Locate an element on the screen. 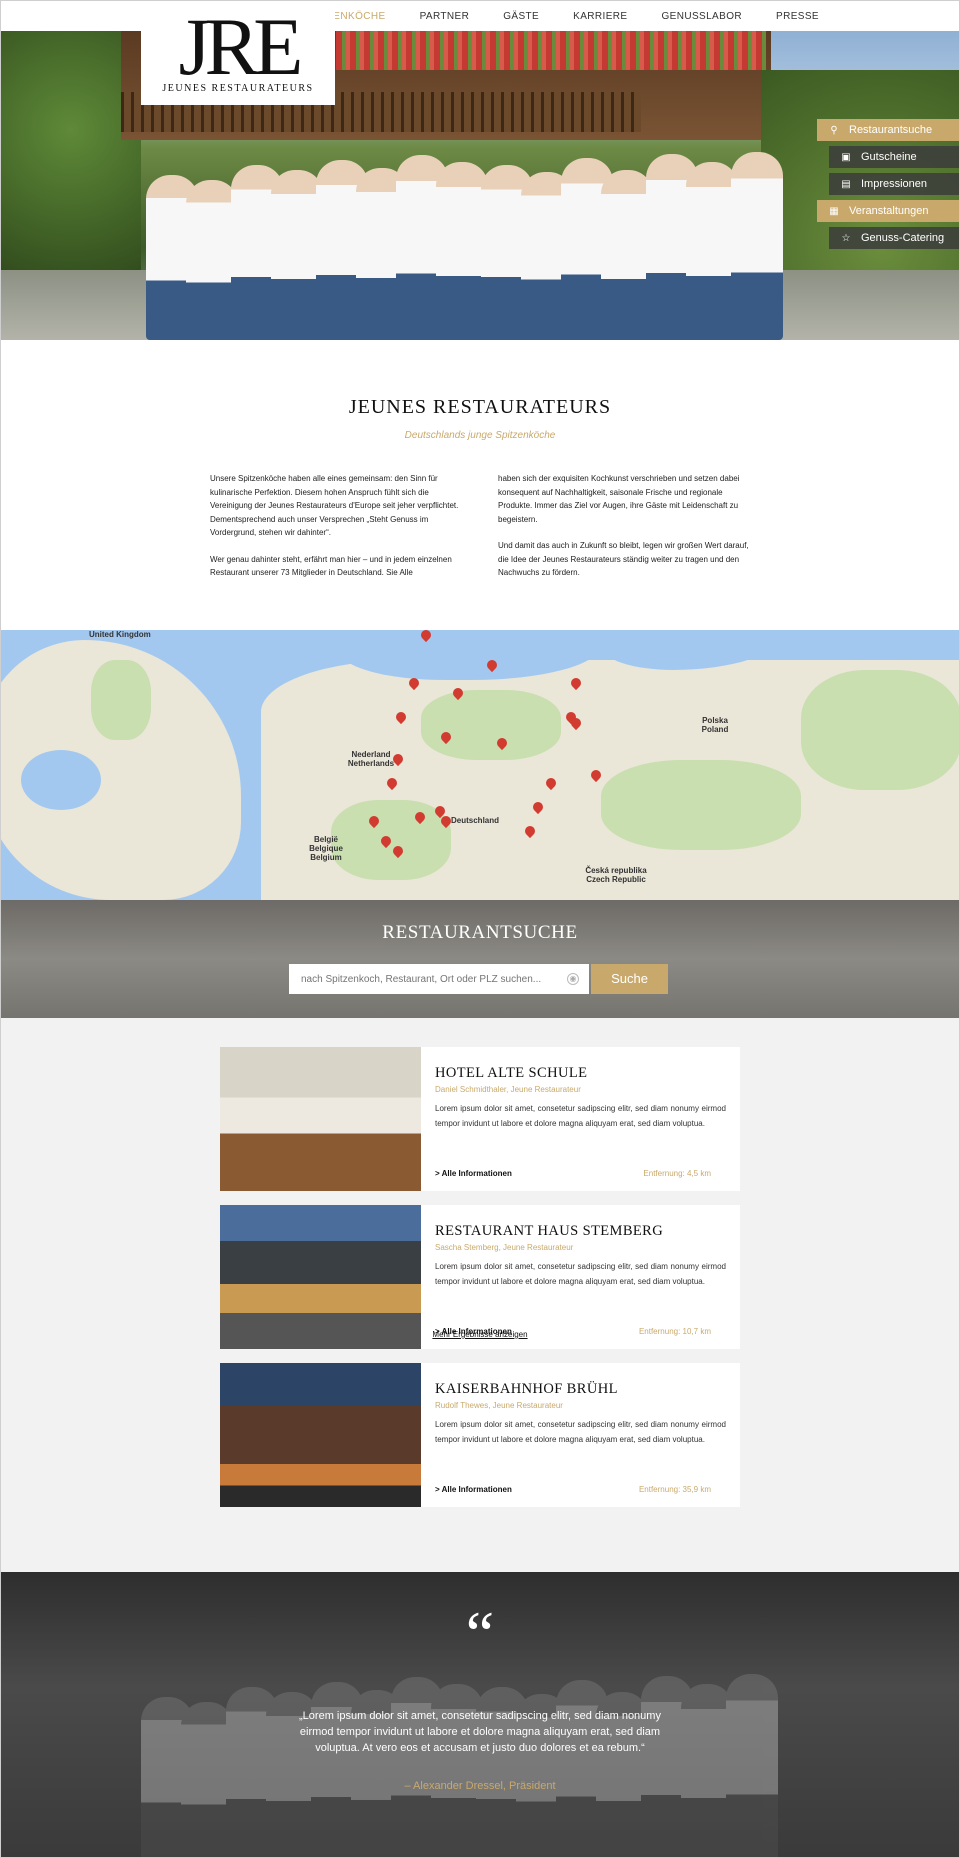 The image size is (960, 1858). jre-logo: JRE Jeunes Restaurateurs is located at coordinates (238, 53).